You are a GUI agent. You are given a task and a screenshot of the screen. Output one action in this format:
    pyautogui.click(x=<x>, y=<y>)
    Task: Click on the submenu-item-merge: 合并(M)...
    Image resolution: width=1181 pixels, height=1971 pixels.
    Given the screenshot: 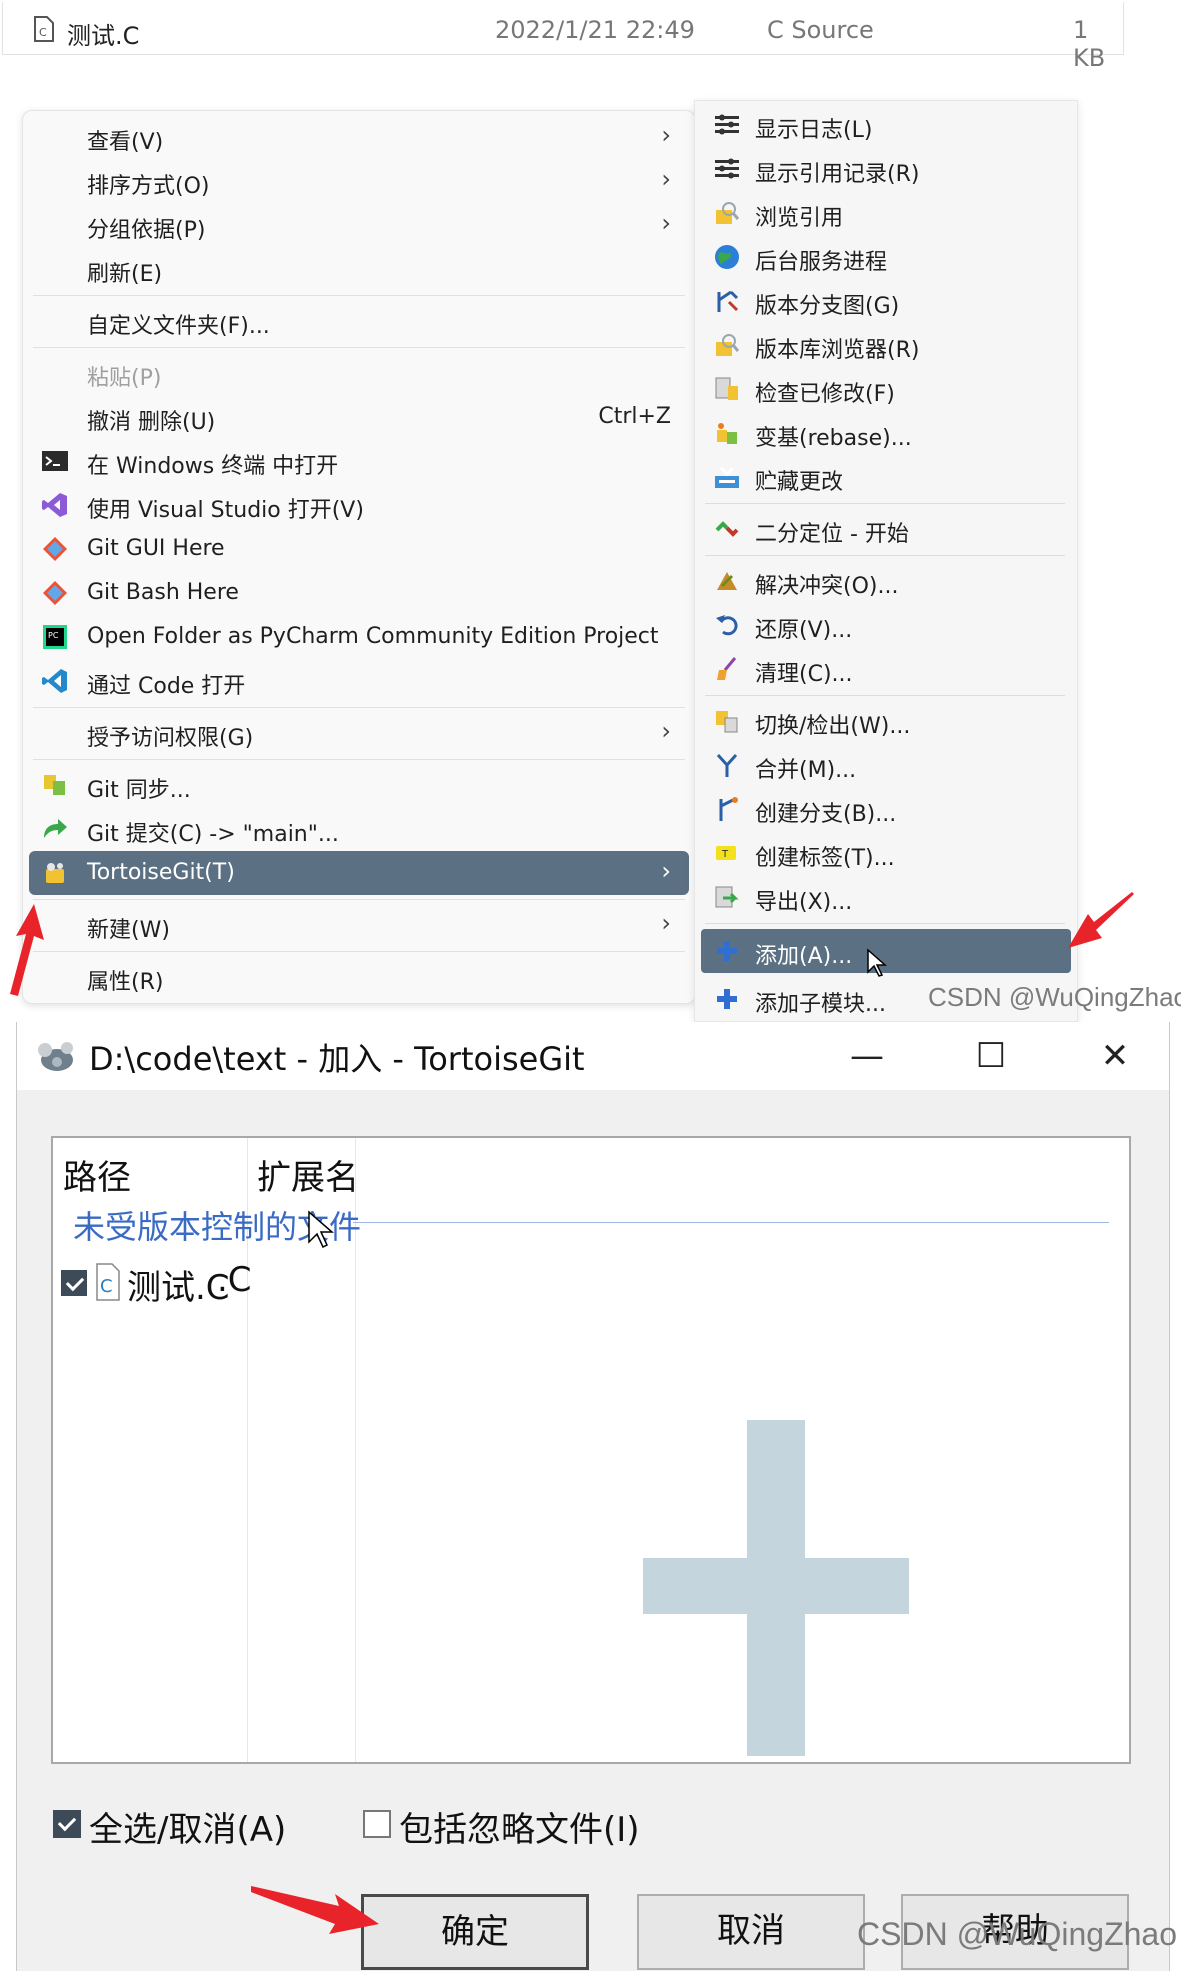 What is the action you would take?
    pyautogui.click(x=886, y=765)
    